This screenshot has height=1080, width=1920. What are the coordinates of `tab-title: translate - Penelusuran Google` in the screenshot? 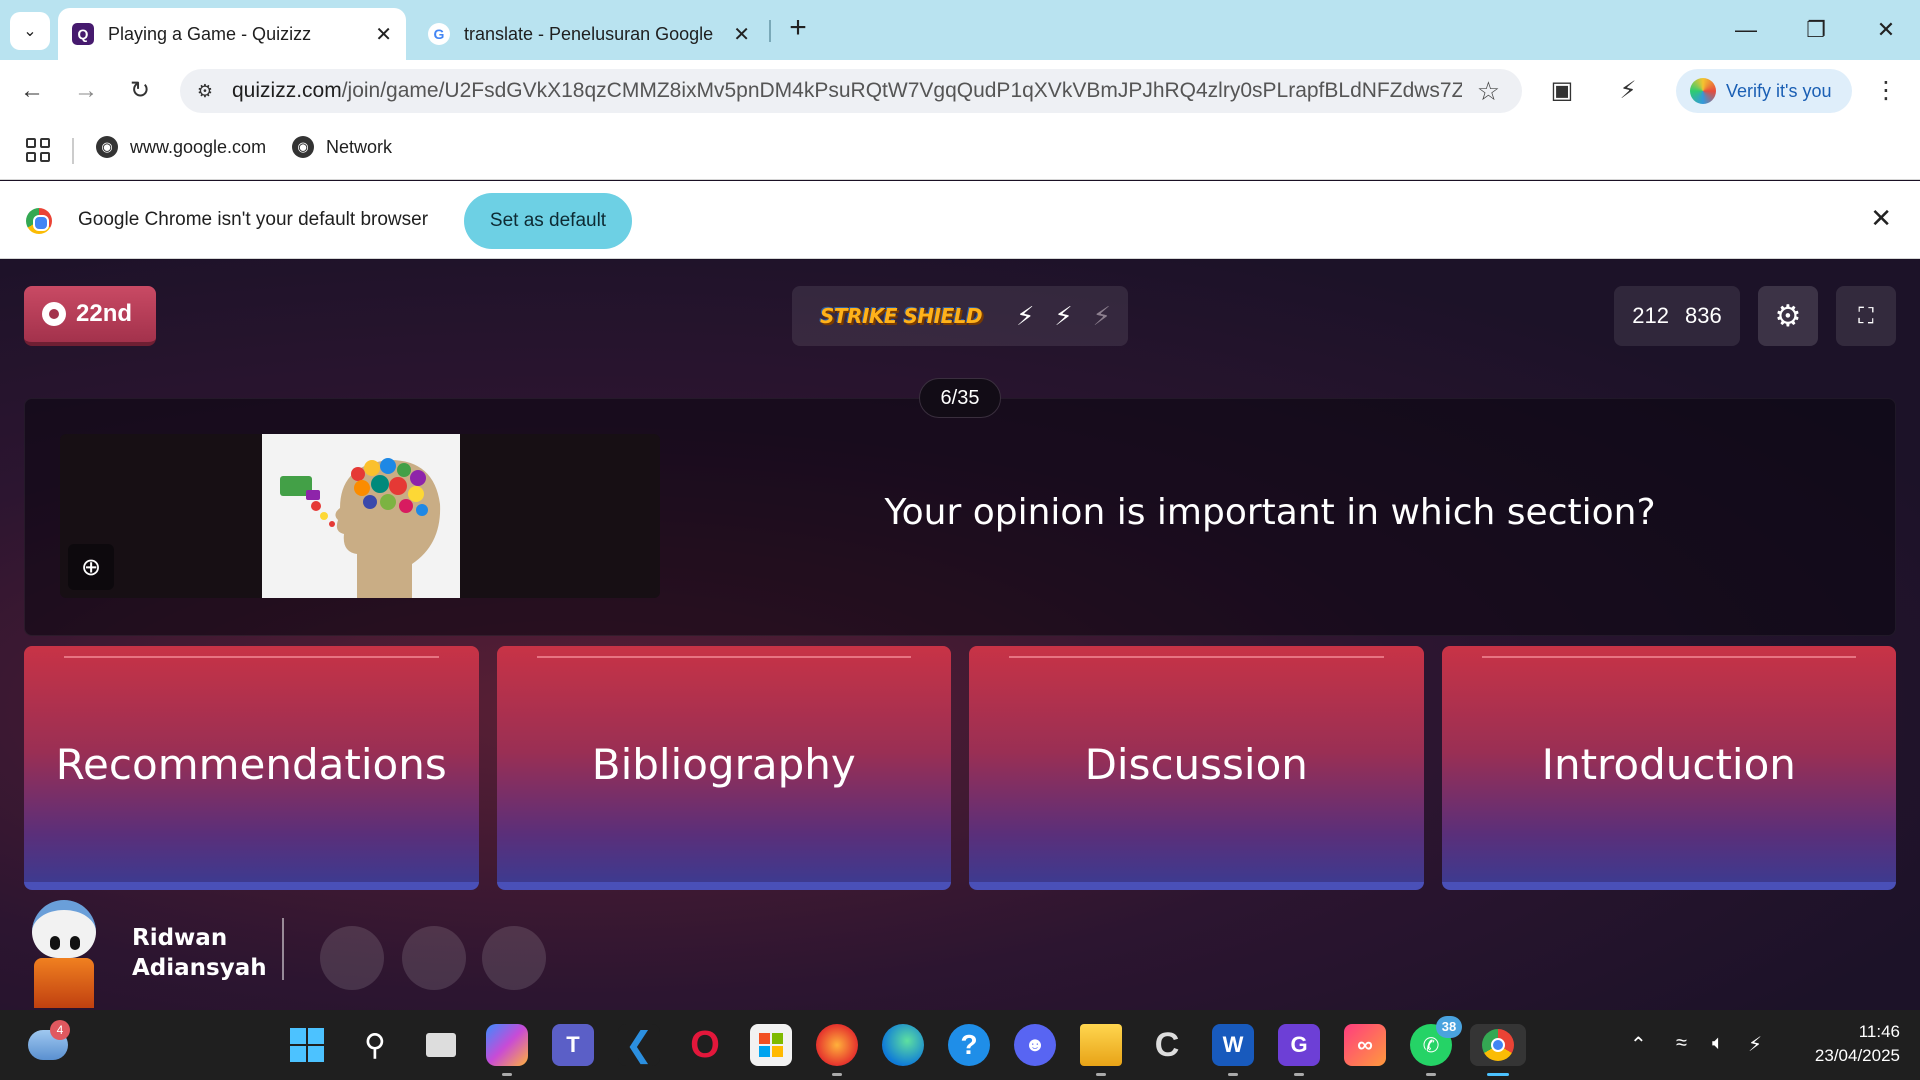 It's located at (589, 33).